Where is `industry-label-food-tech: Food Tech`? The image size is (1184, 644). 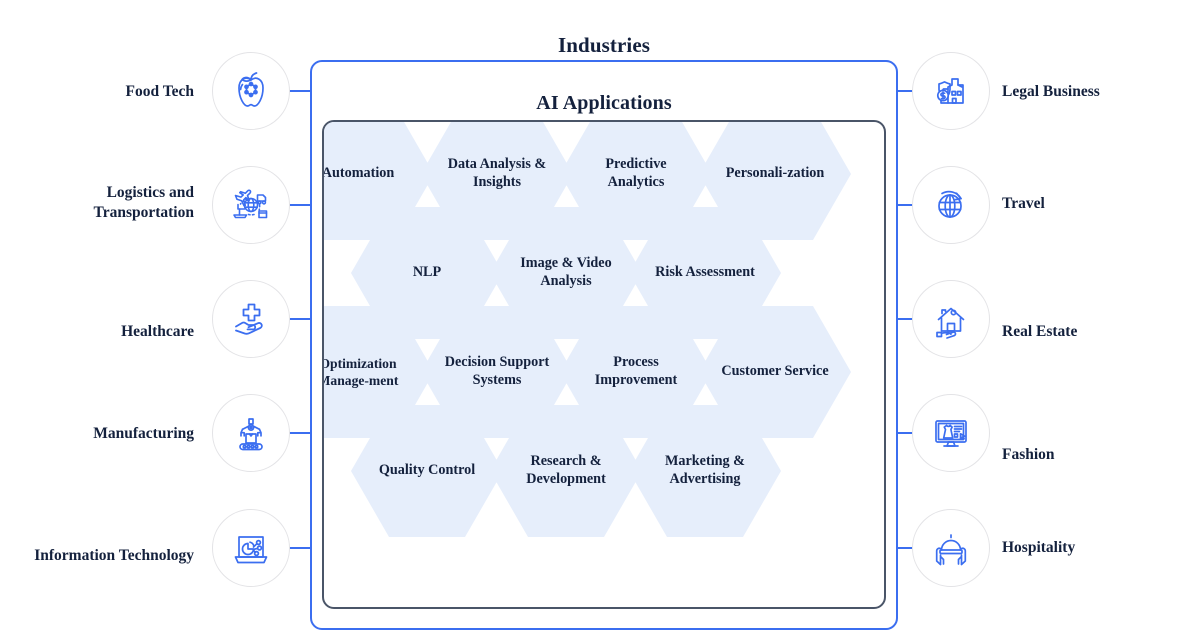 industry-label-food-tech: Food Tech is located at coordinates (159, 91).